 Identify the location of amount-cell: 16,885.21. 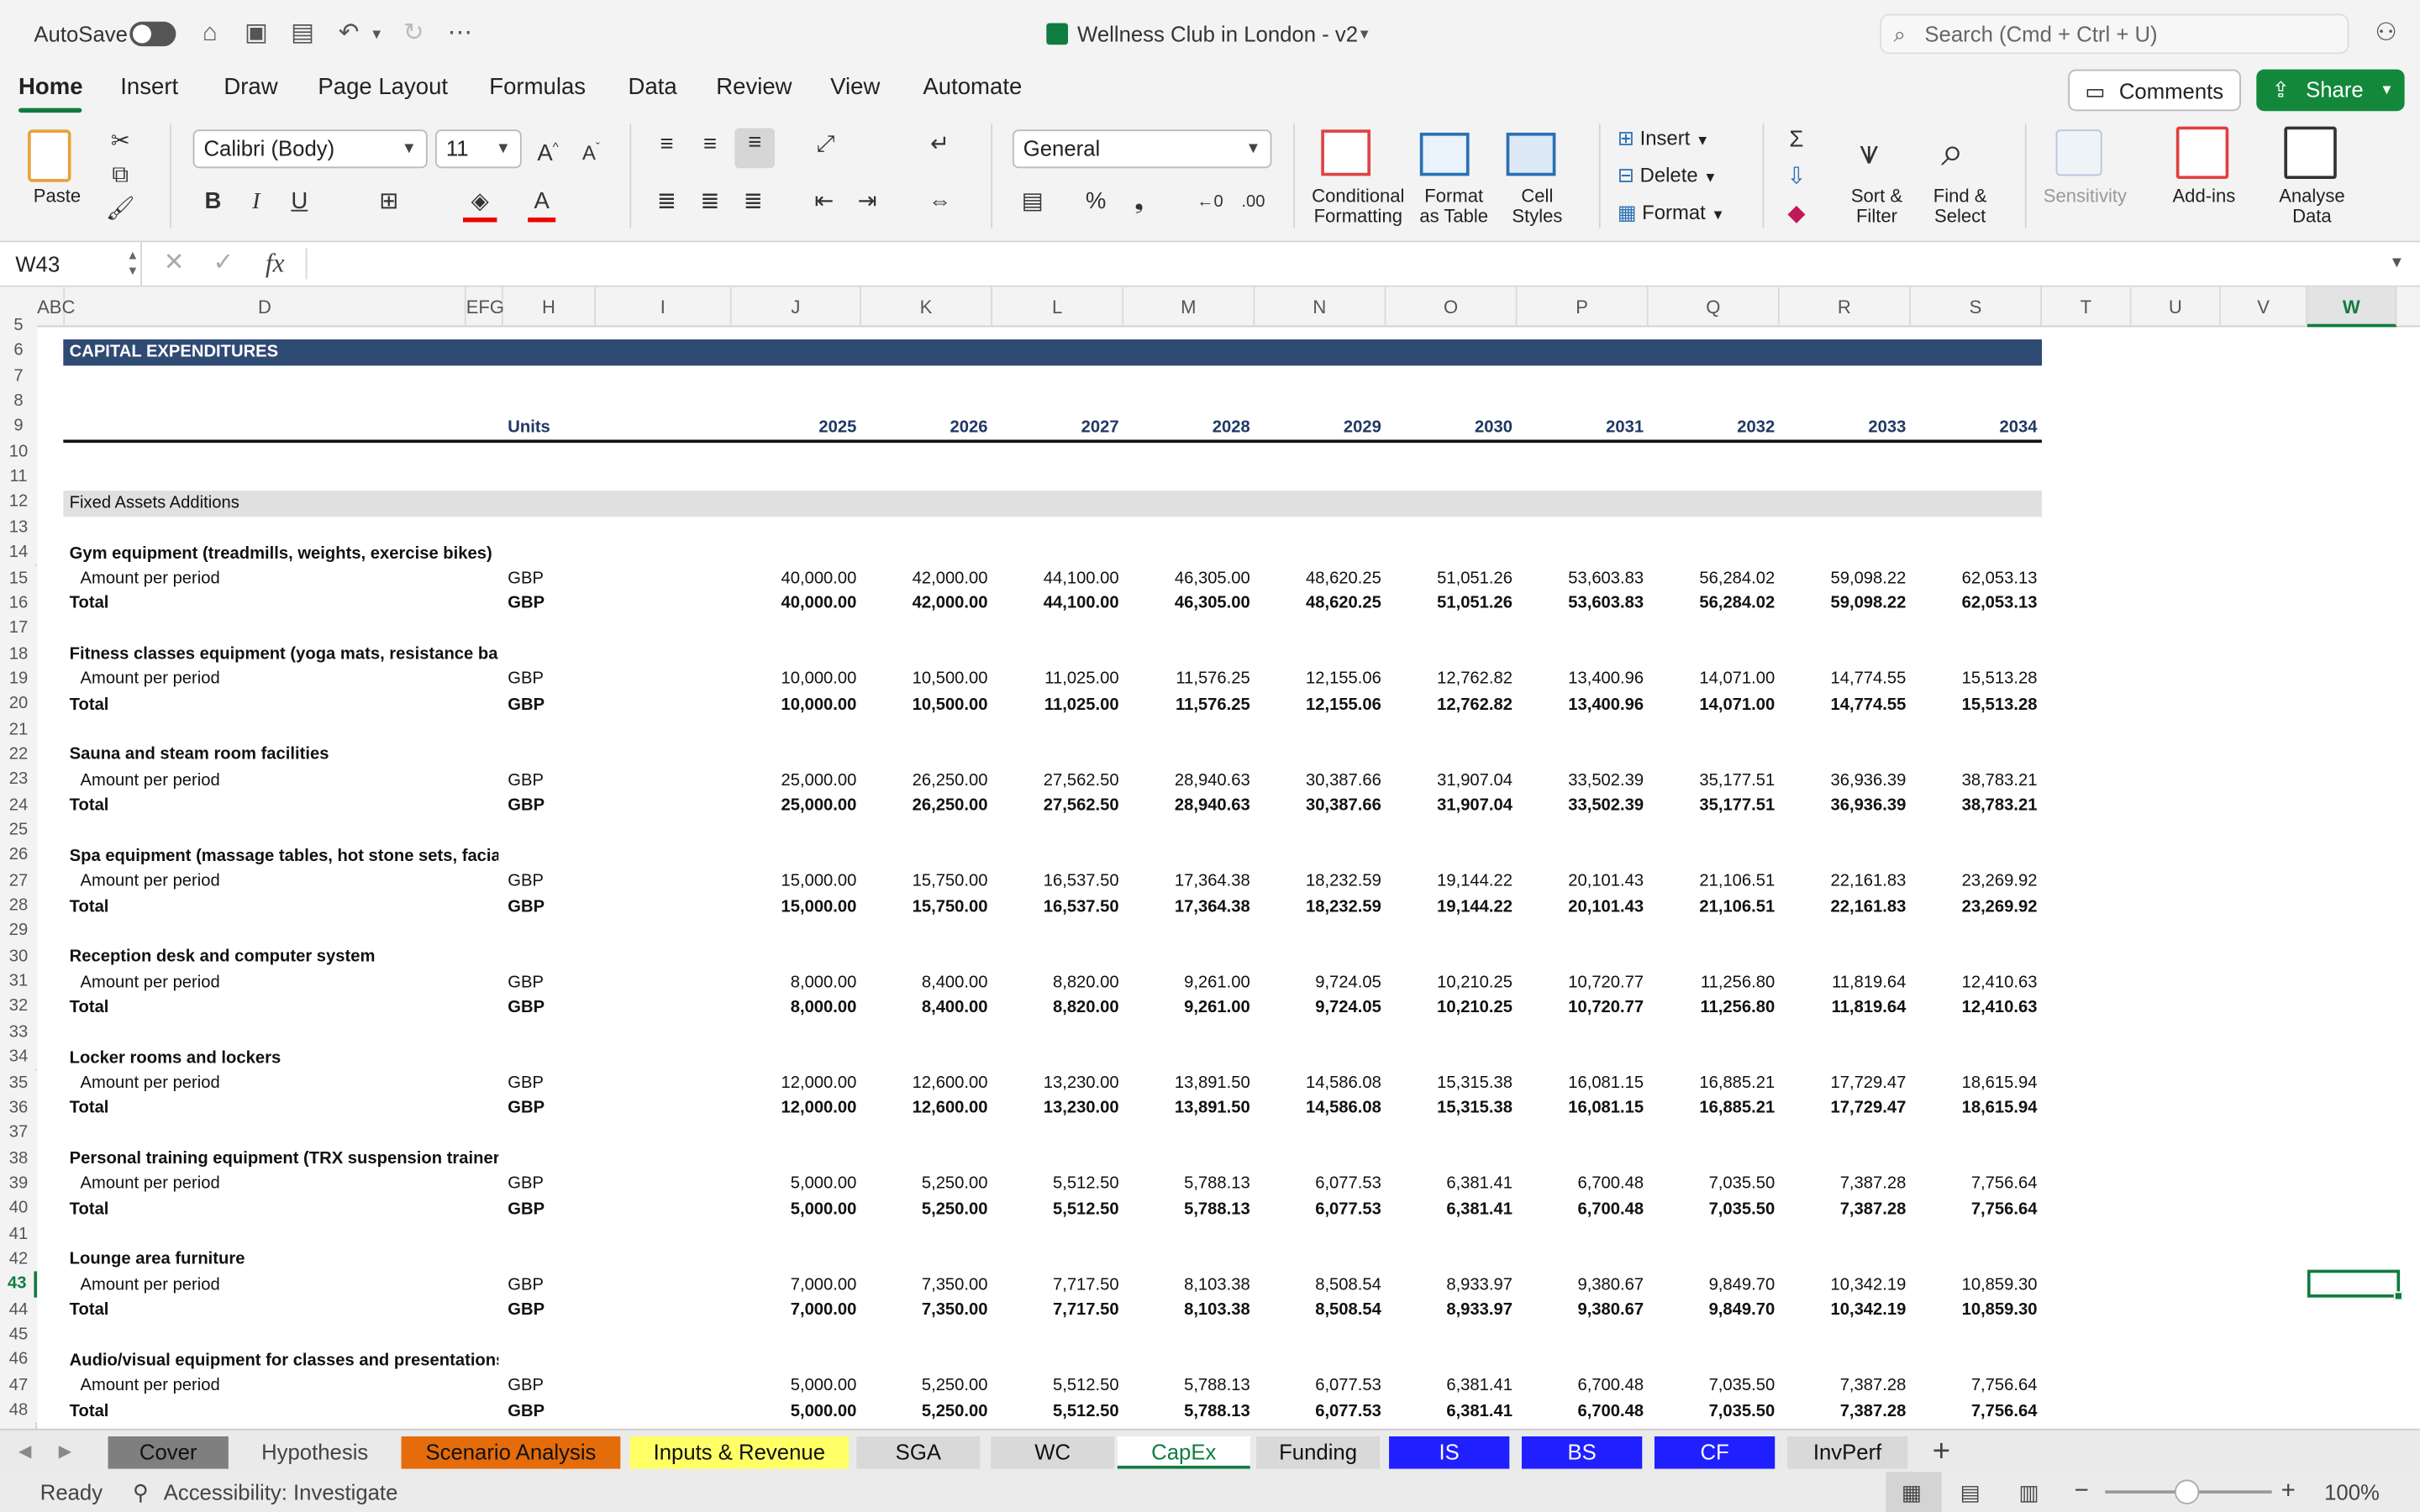
(1714, 1083).